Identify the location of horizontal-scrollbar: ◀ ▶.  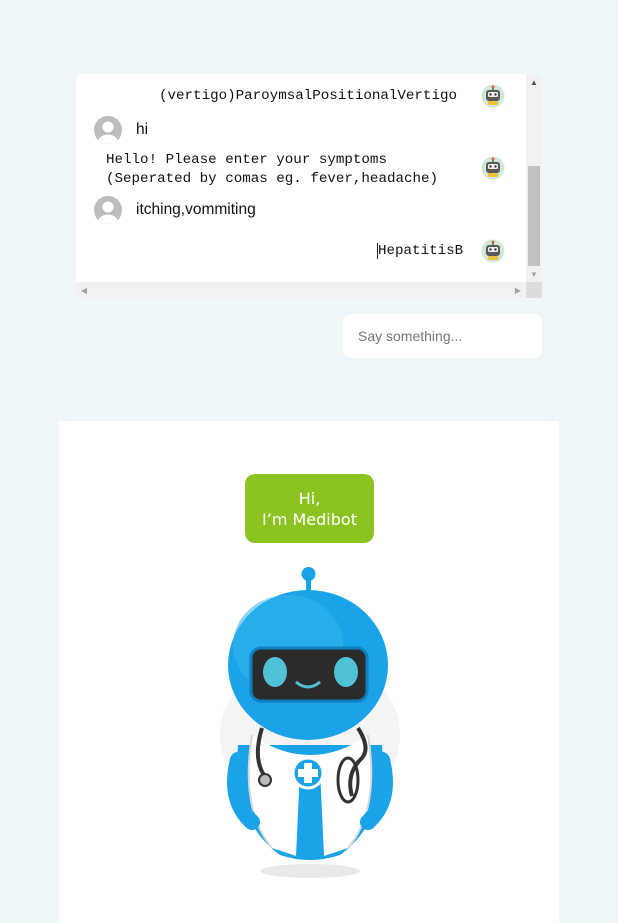
(301, 290).